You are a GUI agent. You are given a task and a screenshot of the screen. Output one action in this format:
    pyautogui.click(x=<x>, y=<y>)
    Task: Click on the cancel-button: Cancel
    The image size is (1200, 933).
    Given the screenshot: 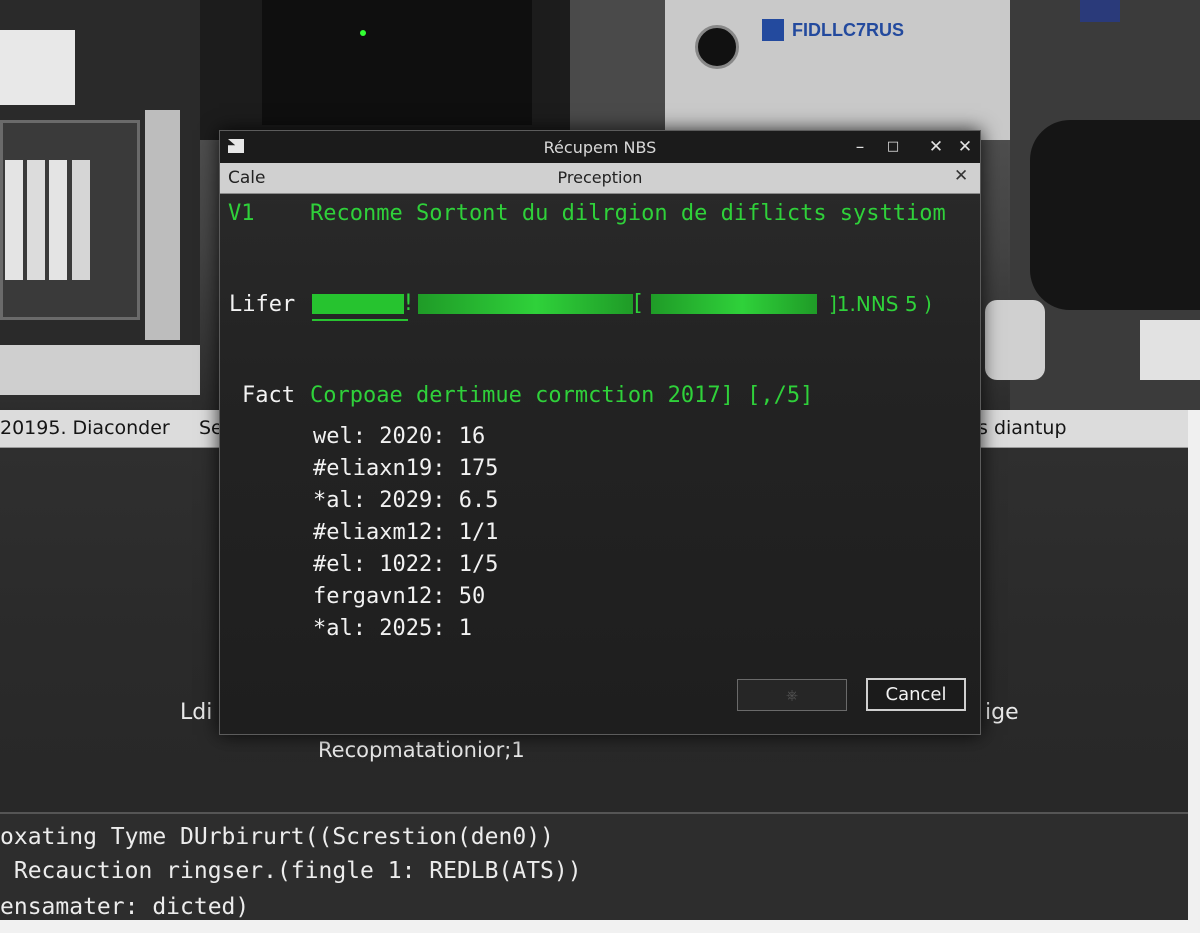 What is the action you would take?
    pyautogui.click(x=916, y=694)
    